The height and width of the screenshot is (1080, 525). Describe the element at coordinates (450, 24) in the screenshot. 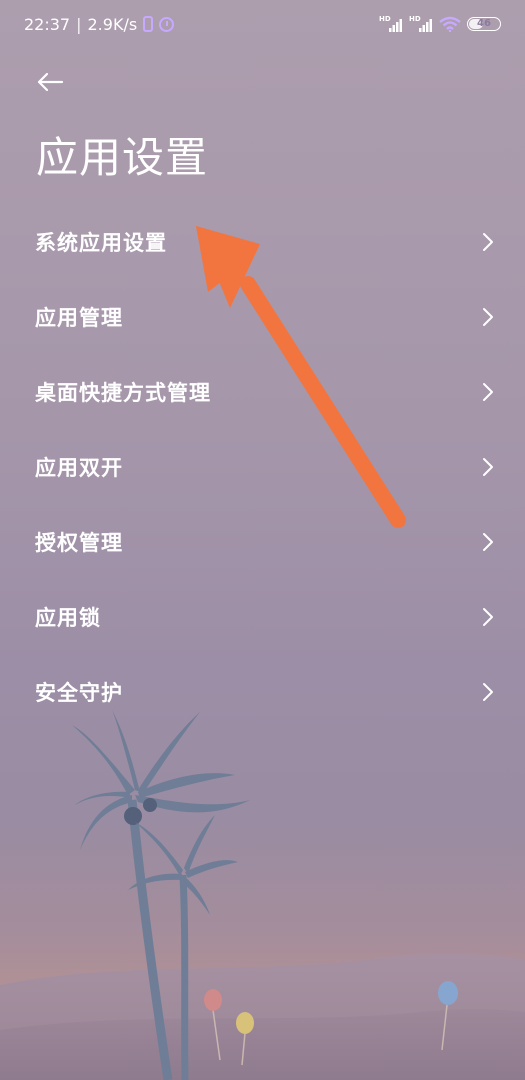

I see `wifi-icon` at that location.